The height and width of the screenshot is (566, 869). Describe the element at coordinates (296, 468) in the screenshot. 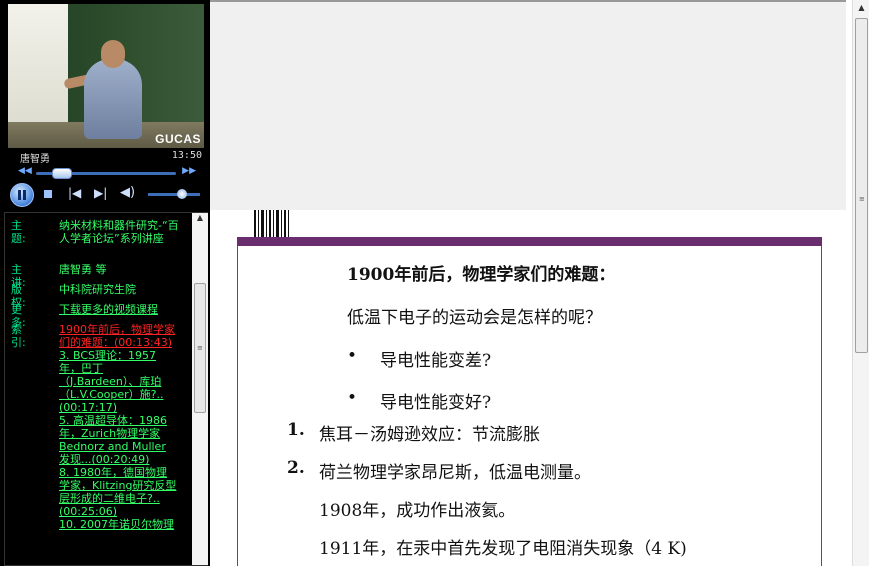

I see `slide-number-2: 2.` at that location.